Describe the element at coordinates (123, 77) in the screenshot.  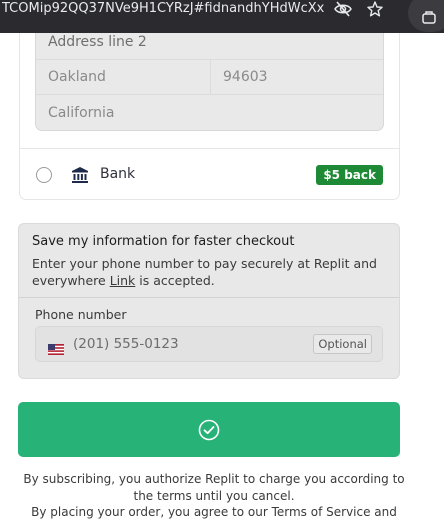
I see `city-input: Oakland` at that location.